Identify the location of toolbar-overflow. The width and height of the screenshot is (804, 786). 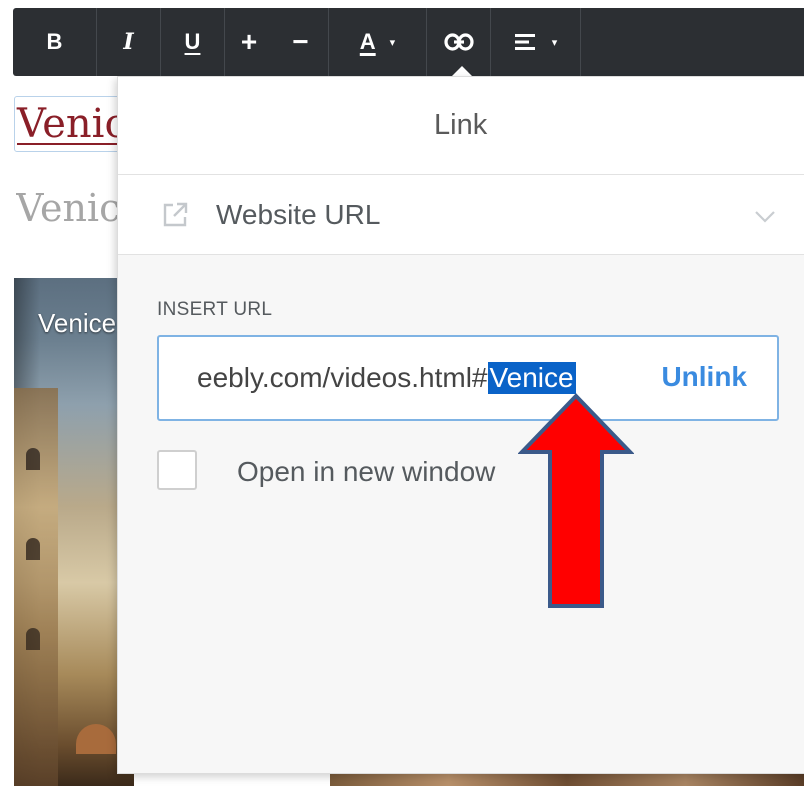
(692, 42).